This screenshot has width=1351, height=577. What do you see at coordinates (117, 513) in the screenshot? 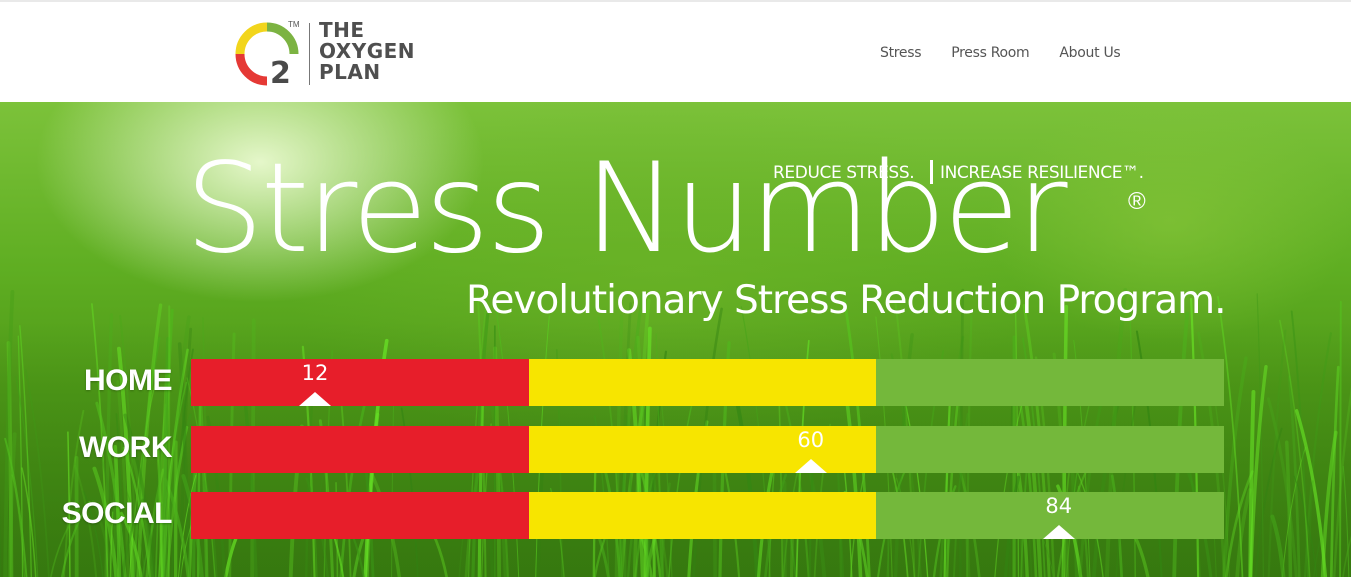
I see `row-label-social: SOCIAL` at bounding box center [117, 513].